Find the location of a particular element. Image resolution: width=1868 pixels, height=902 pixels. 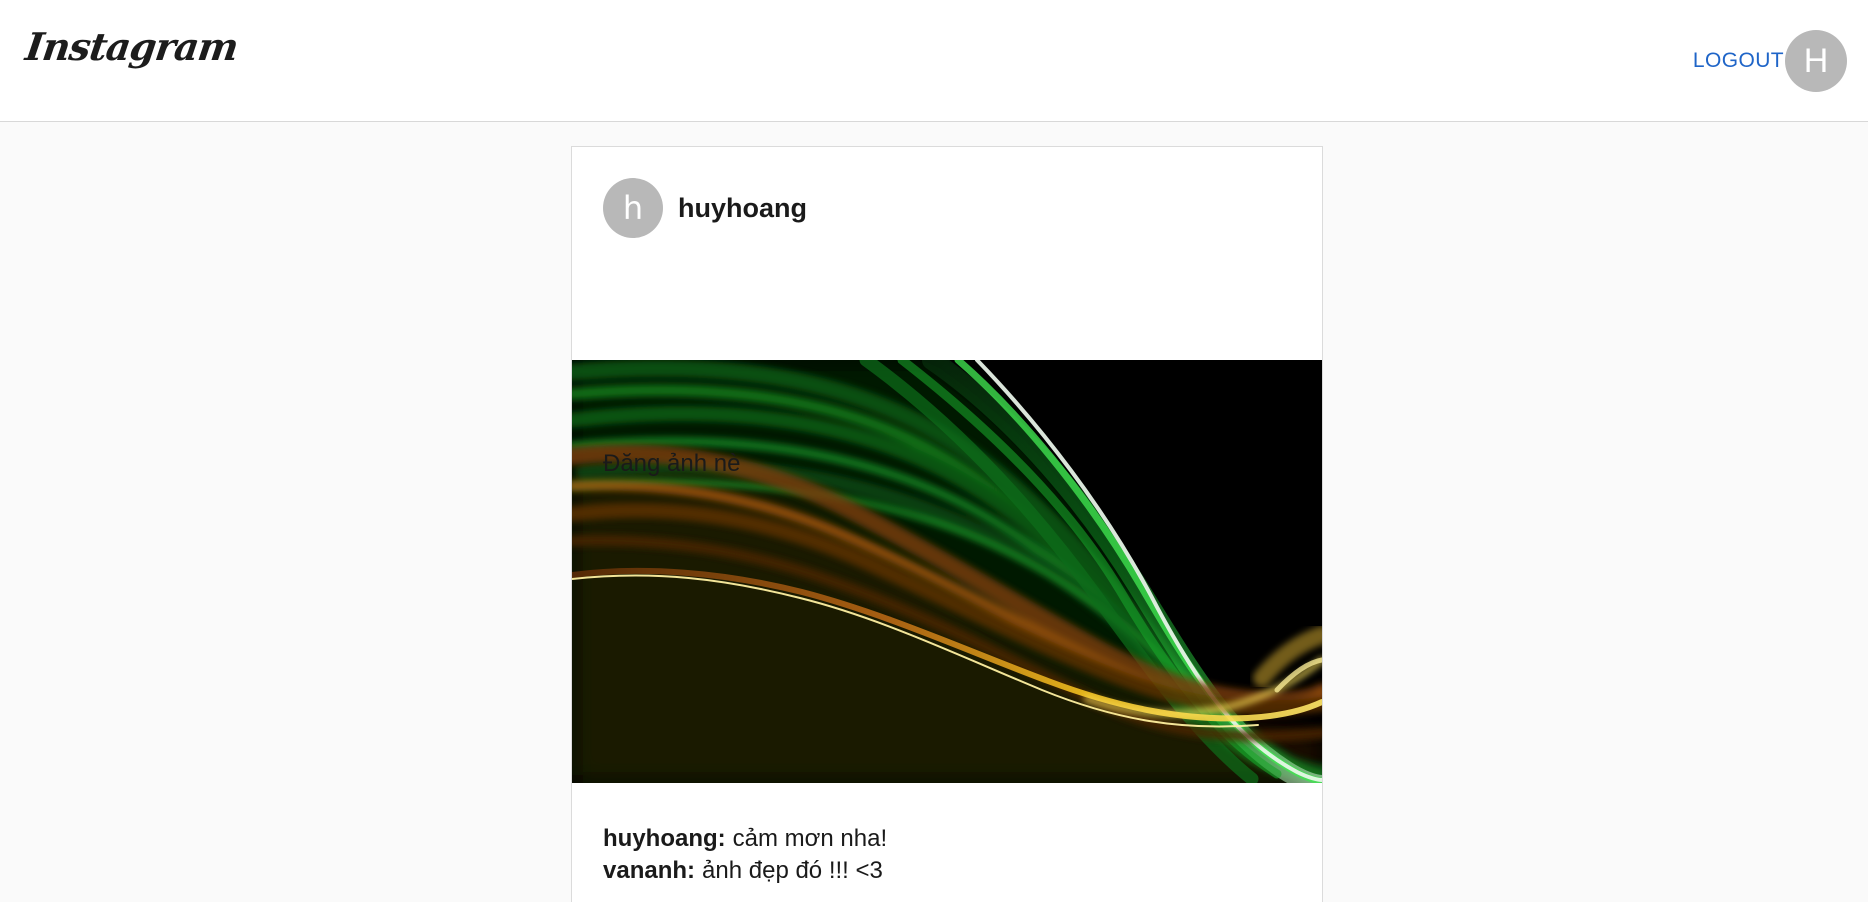

header-actions: LOGOUT H is located at coordinates (1770, 61).